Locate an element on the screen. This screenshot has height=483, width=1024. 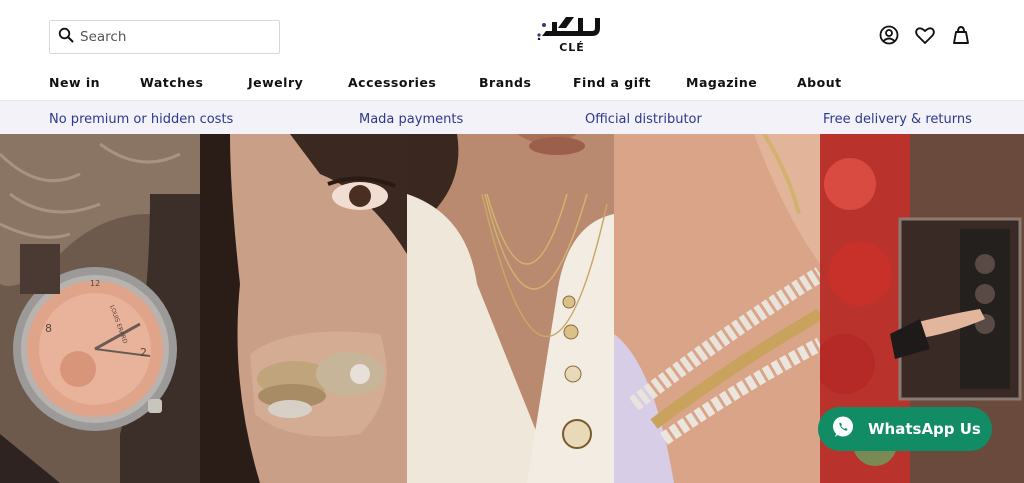
nav-brands: Brands is located at coordinates (505, 82).